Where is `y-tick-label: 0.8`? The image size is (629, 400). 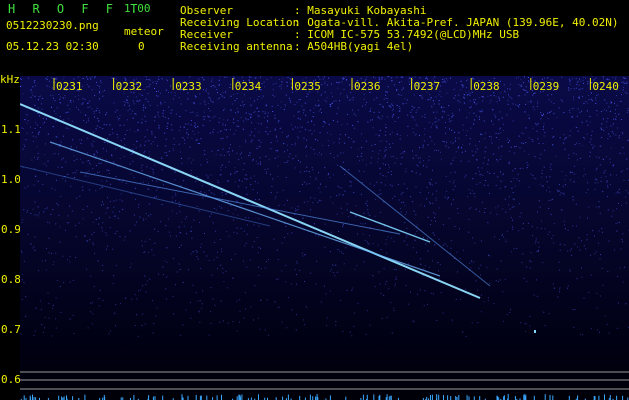 y-tick-label: 0.8 is located at coordinates (11, 279).